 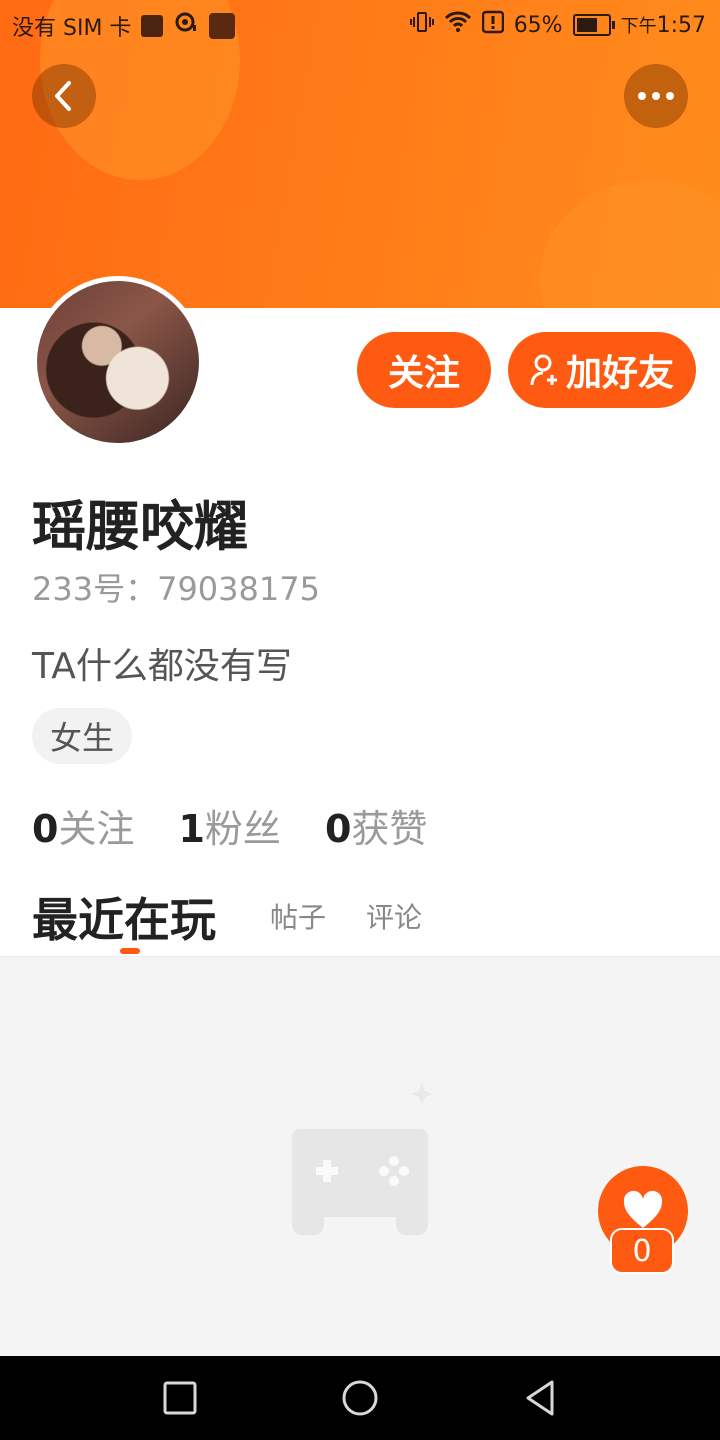 What do you see at coordinates (543, 370) in the screenshot?
I see `add-user-icon` at bounding box center [543, 370].